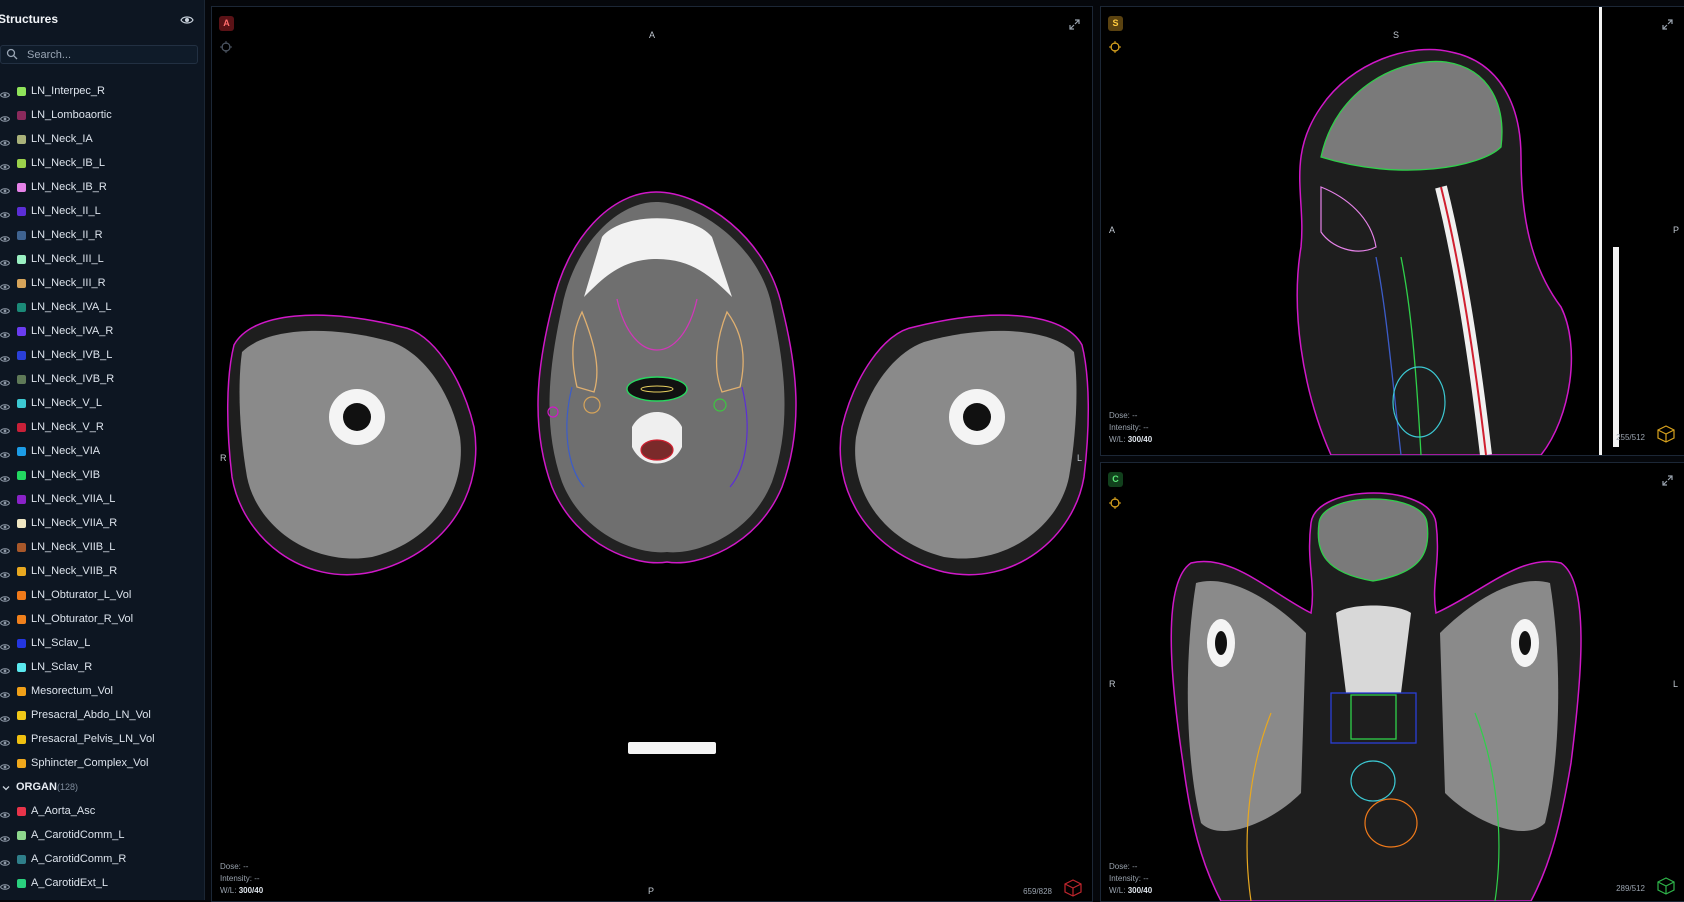 The image size is (1684, 902). What do you see at coordinates (102, 764) in the screenshot?
I see `structure-item: Sphincter_Complex_Vol` at bounding box center [102, 764].